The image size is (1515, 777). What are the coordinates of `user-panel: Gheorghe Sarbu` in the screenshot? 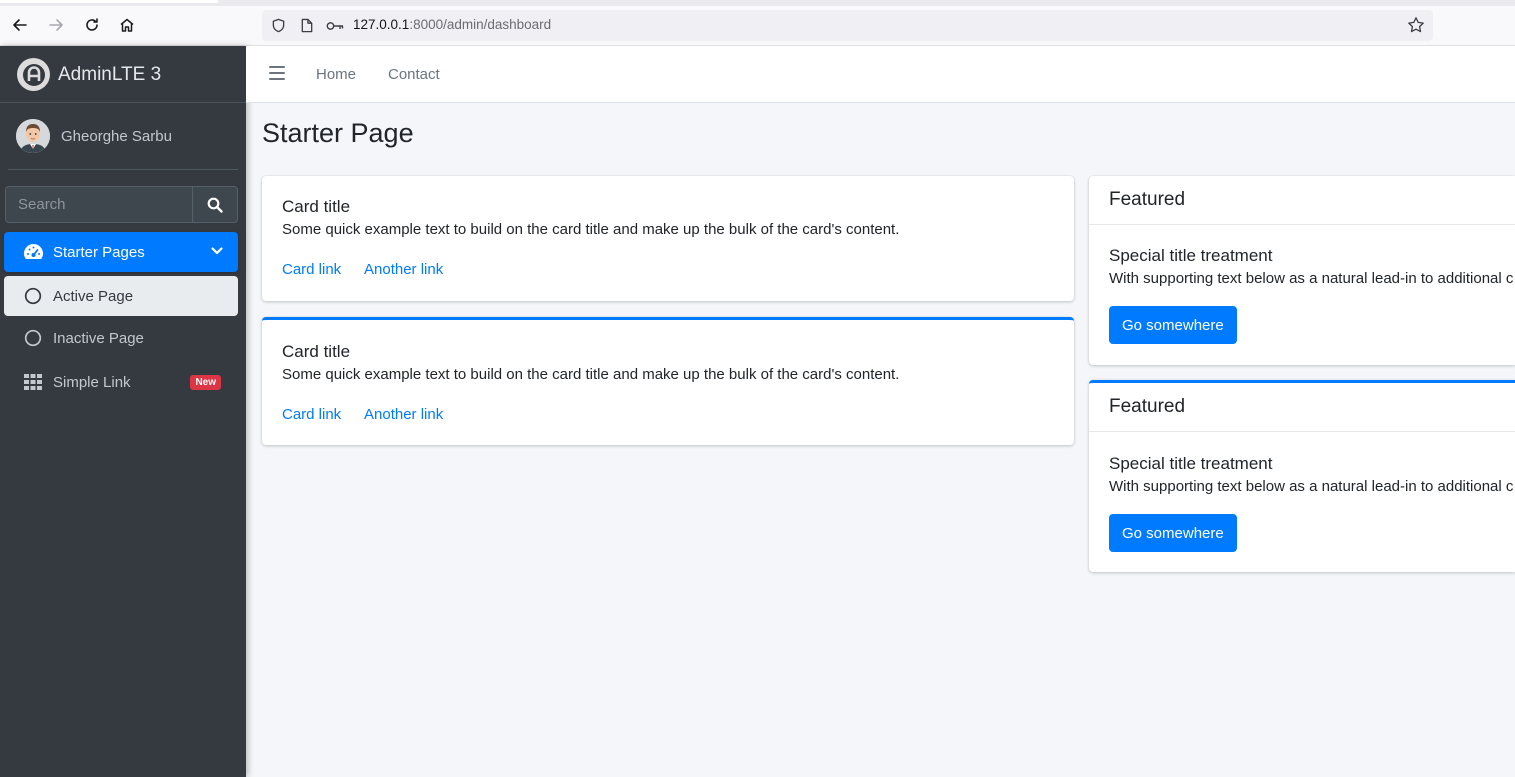 It's located at (123, 136).